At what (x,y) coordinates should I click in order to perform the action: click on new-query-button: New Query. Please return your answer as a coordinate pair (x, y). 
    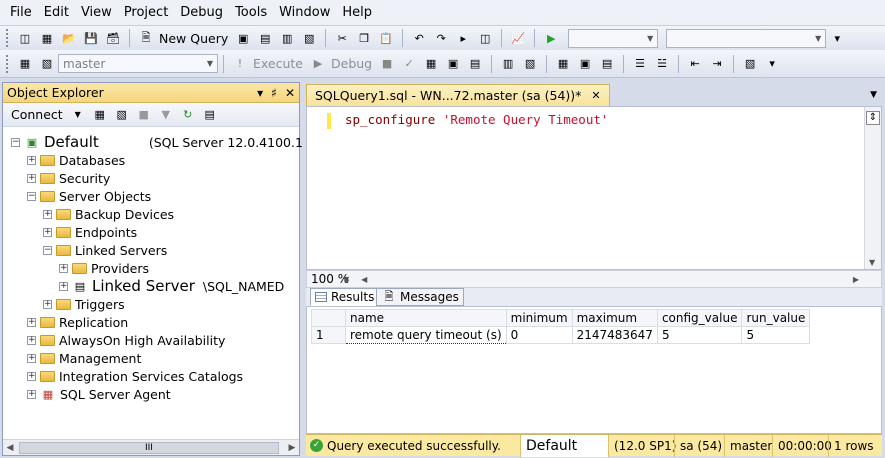
    Looking at the image, I should click on (193, 38).